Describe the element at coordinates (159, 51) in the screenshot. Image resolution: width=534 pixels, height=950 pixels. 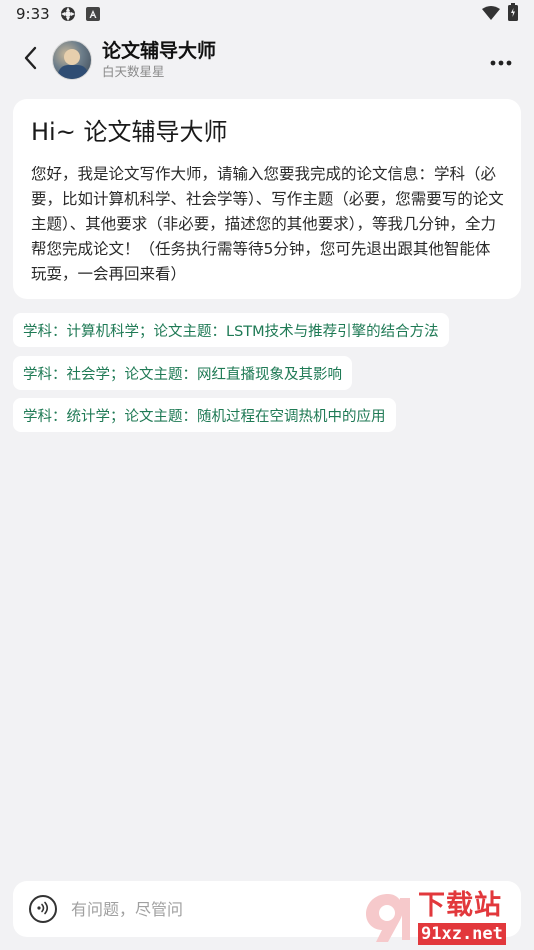
I see `page-title: 论文辅导大师` at that location.